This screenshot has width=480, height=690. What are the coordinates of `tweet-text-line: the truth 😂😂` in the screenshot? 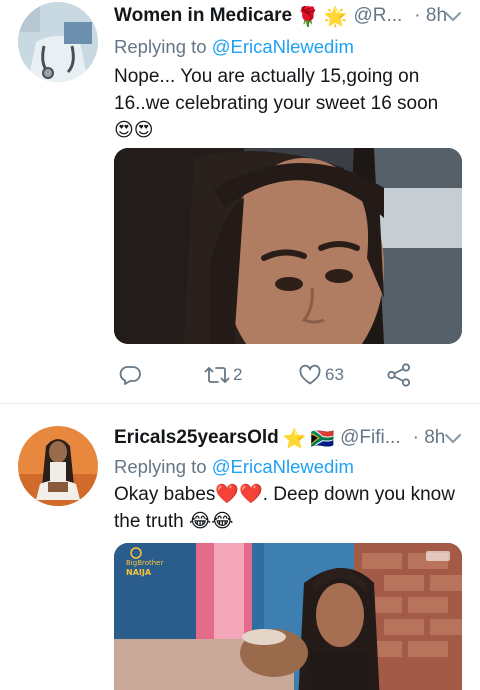 It's located at (174, 521).